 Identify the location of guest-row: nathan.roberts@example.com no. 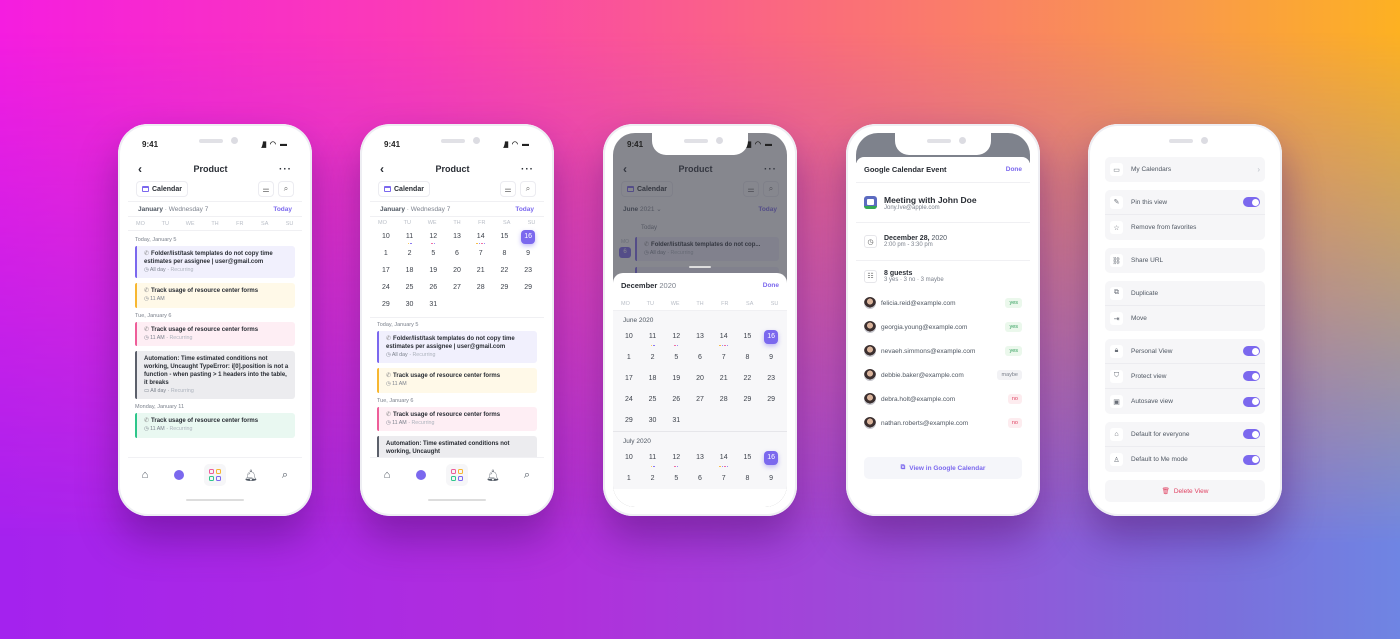
(943, 423).